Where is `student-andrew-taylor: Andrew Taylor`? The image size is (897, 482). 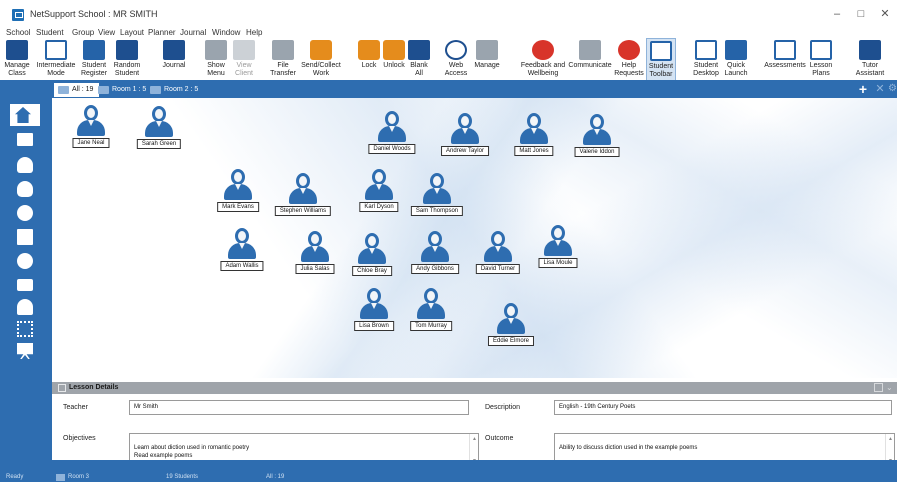
student-andrew-taylor: Andrew Taylor is located at coordinates (465, 137).